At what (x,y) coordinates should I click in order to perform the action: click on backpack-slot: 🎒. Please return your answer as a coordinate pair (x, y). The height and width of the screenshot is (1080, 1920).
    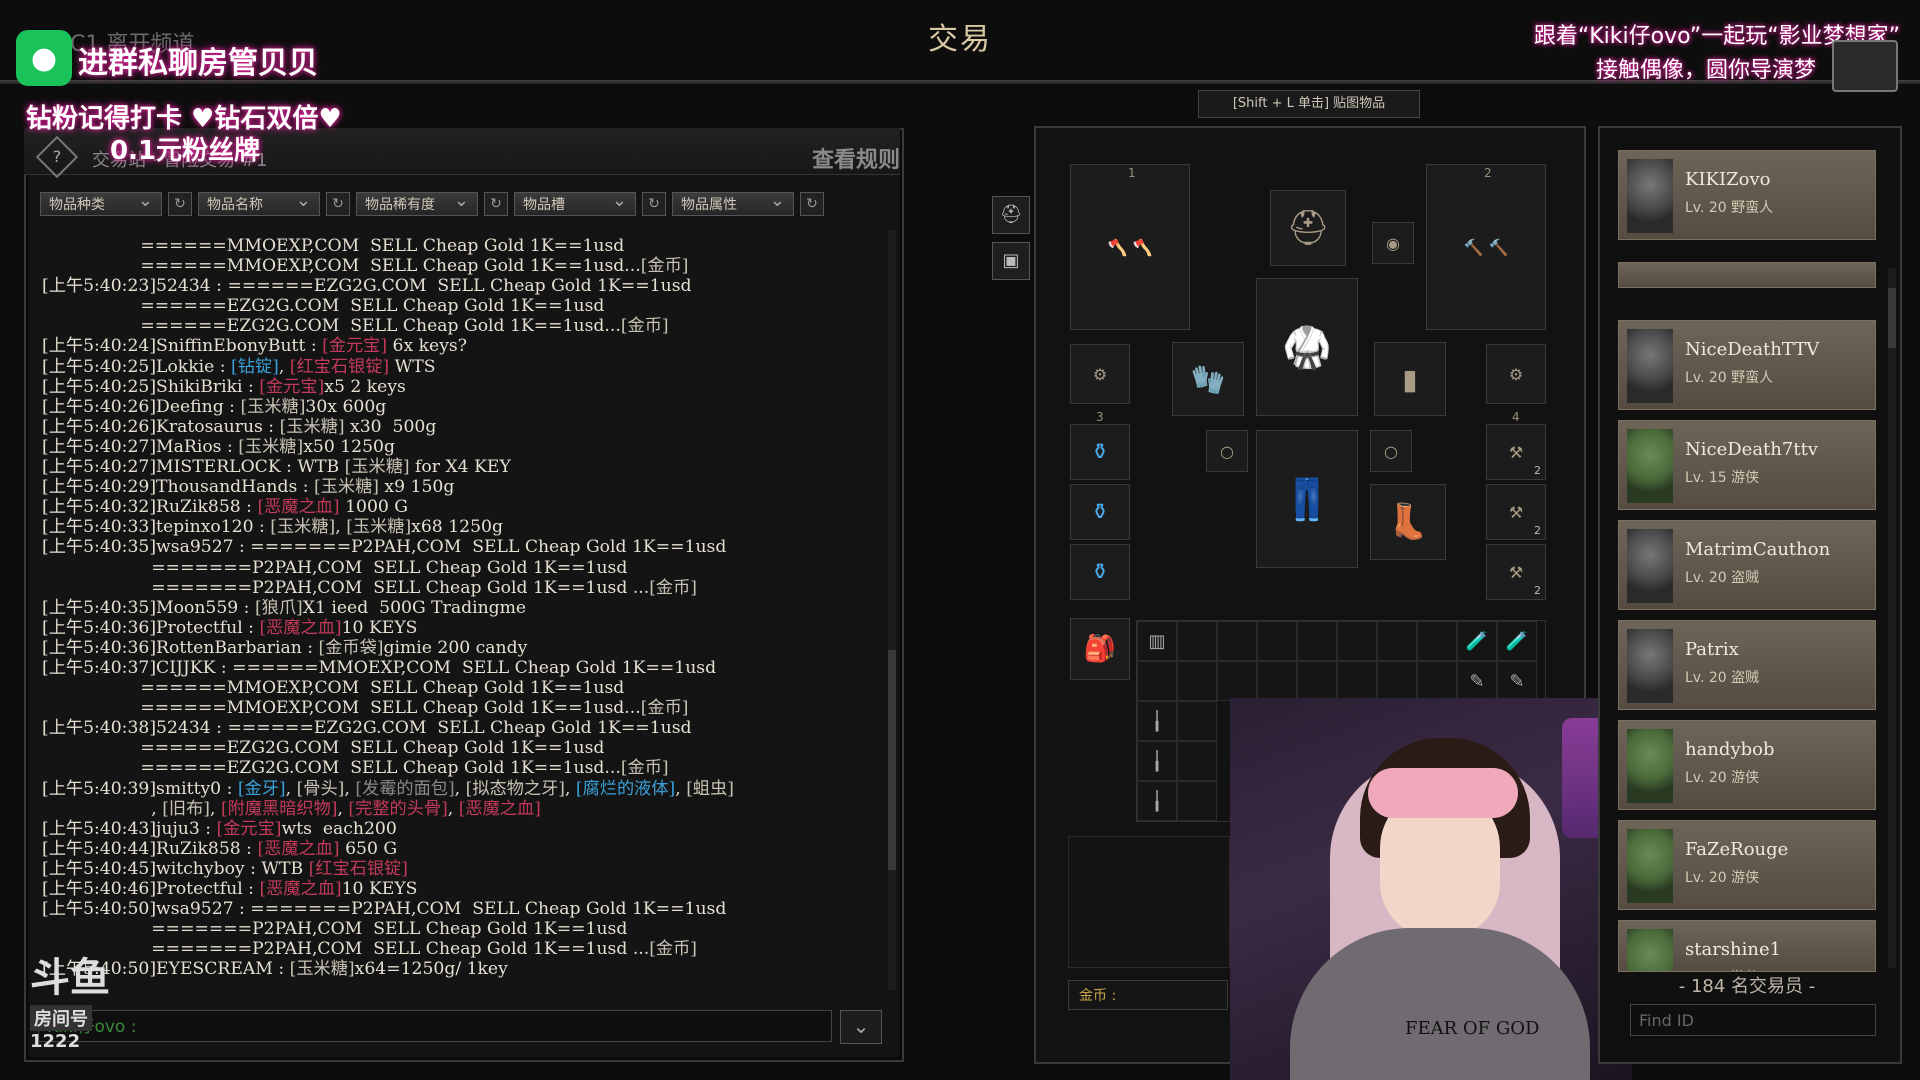
    Looking at the image, I should click on (1100, 649).